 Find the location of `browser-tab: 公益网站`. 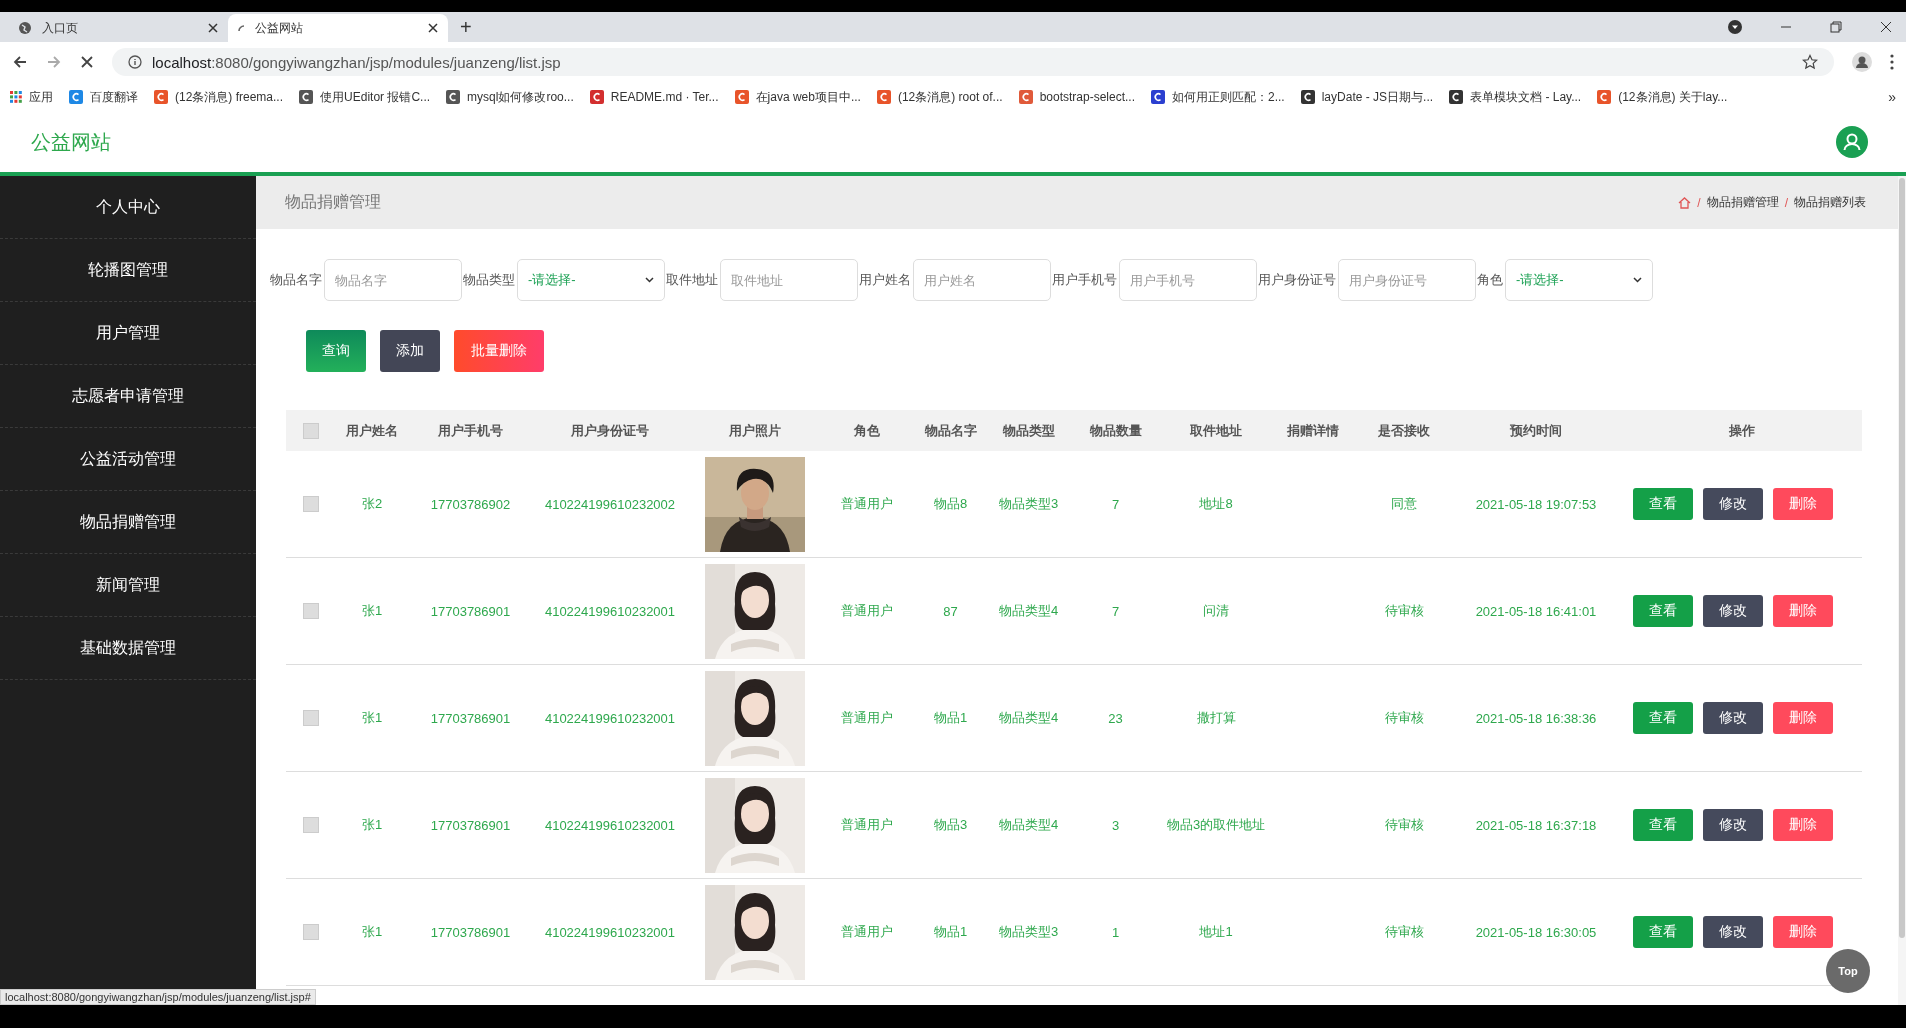

browser-tab: 公益网站 is located at coordinates (338, 28).